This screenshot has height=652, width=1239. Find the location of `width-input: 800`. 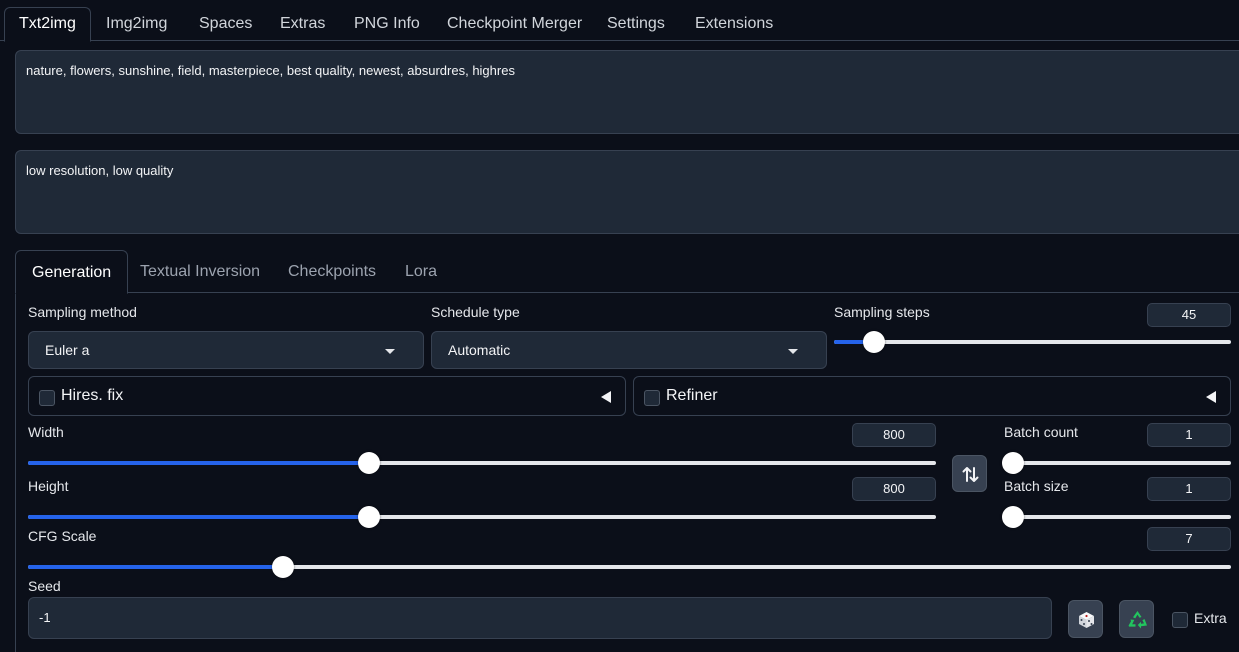

width-input: 800 is located at coordinates (894, 435).